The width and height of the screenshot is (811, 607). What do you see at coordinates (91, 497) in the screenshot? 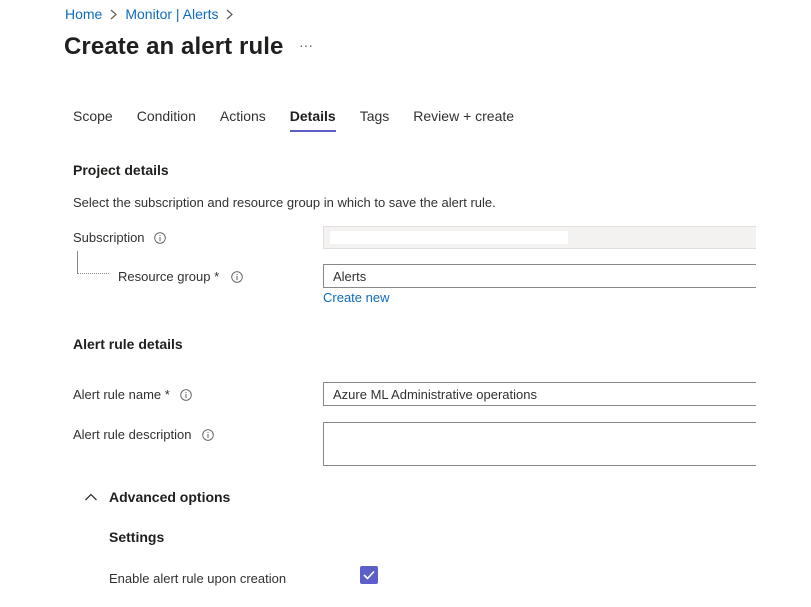
I see `chevron-up-icon` at bounding box center [91, 497].